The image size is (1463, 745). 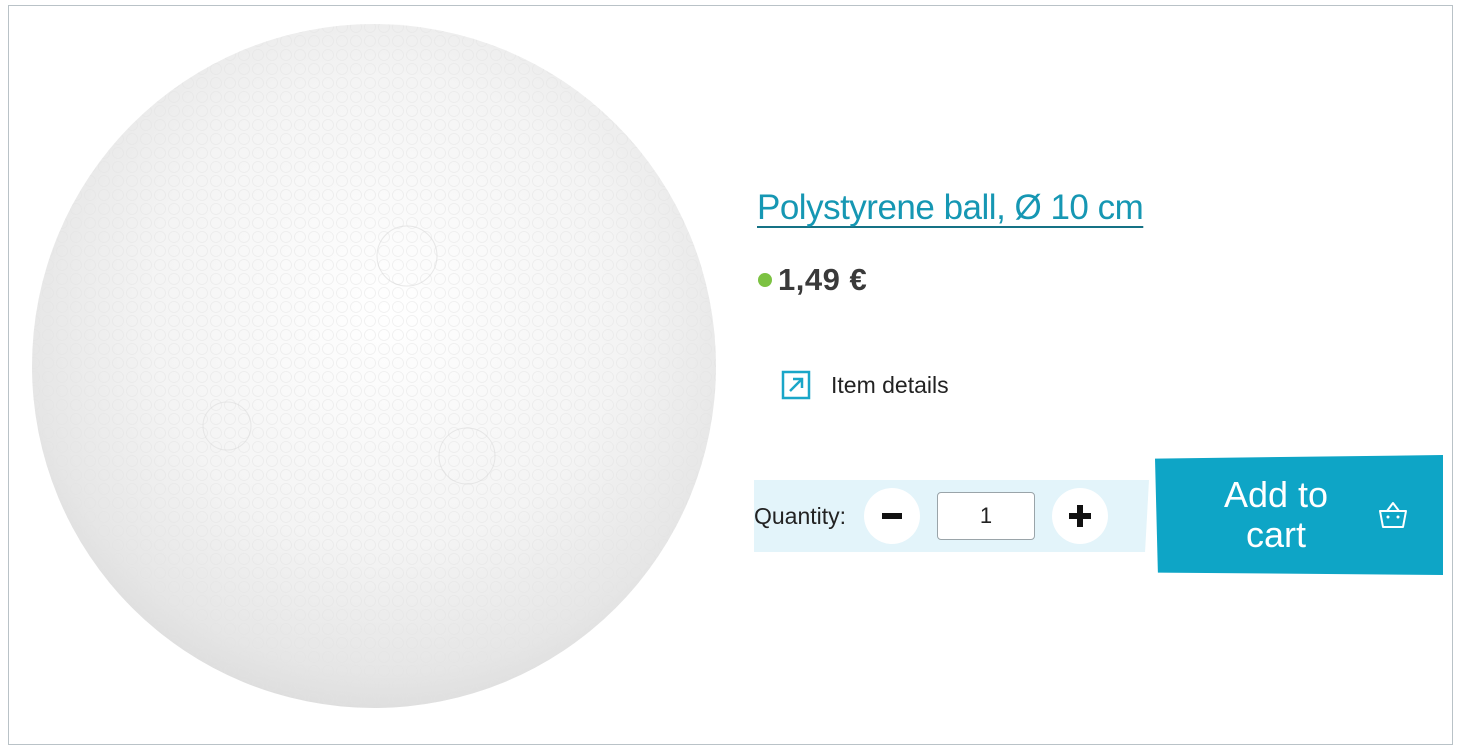 I want to click on basket-icon, so click(x=1393, y=515).